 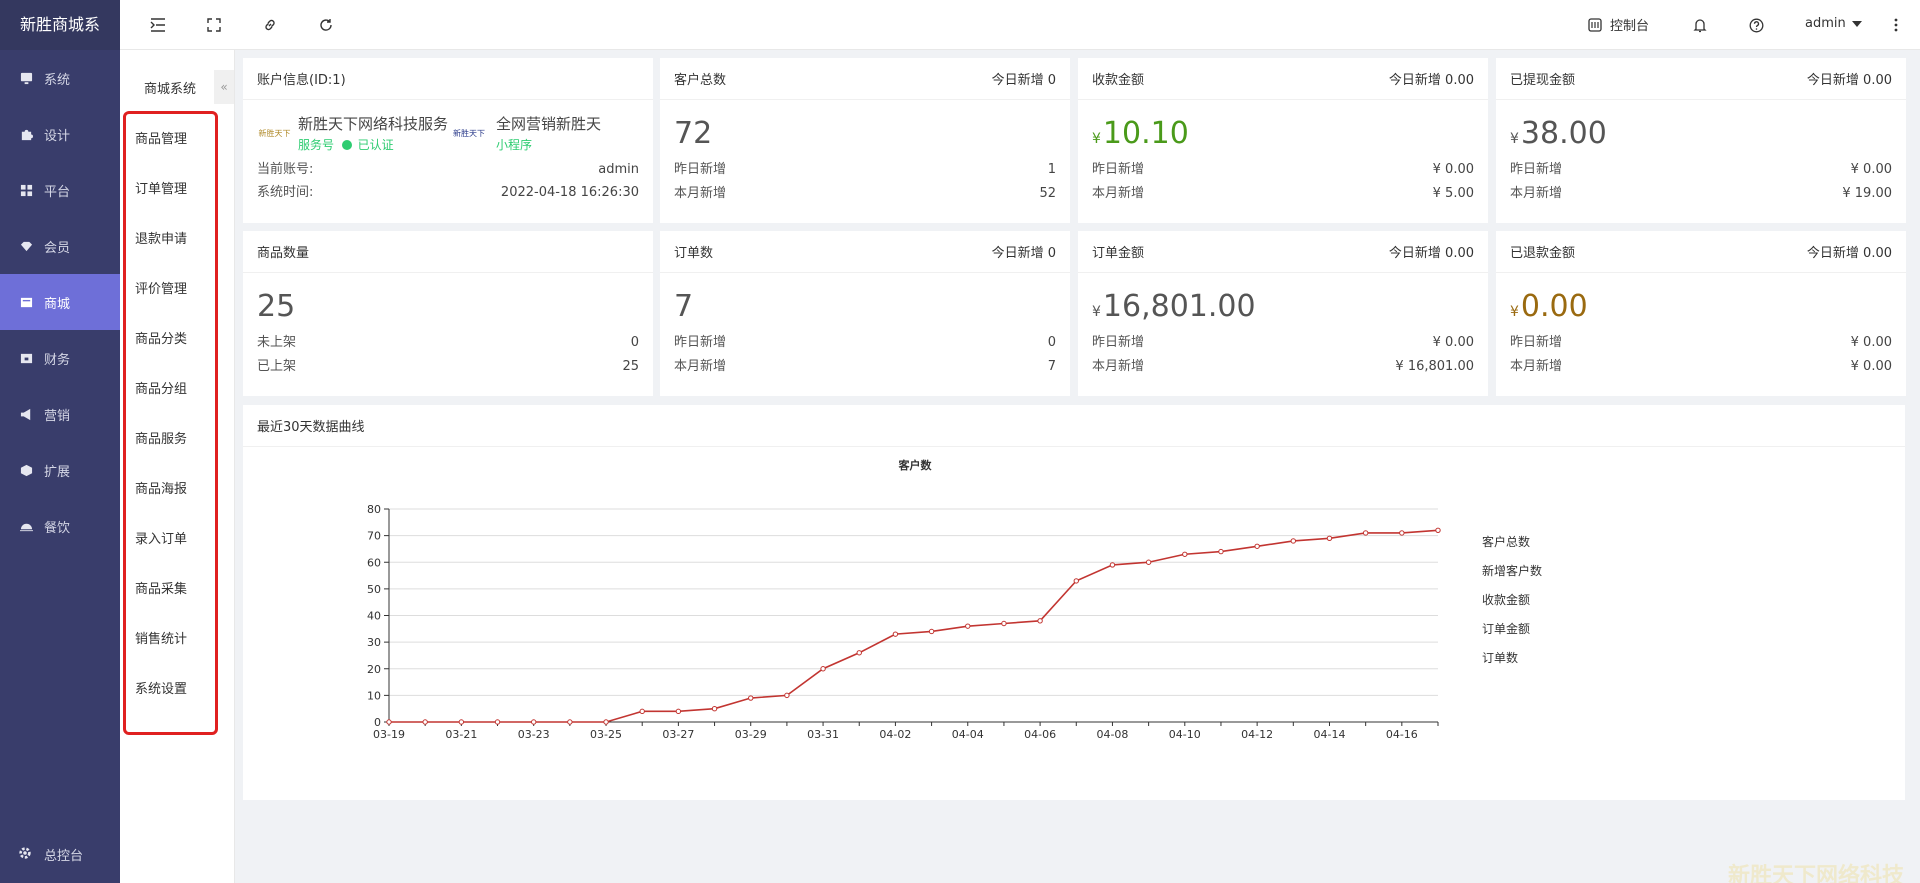 I want to click on subnav-item: 商品分组, so click(x=170, y=407).